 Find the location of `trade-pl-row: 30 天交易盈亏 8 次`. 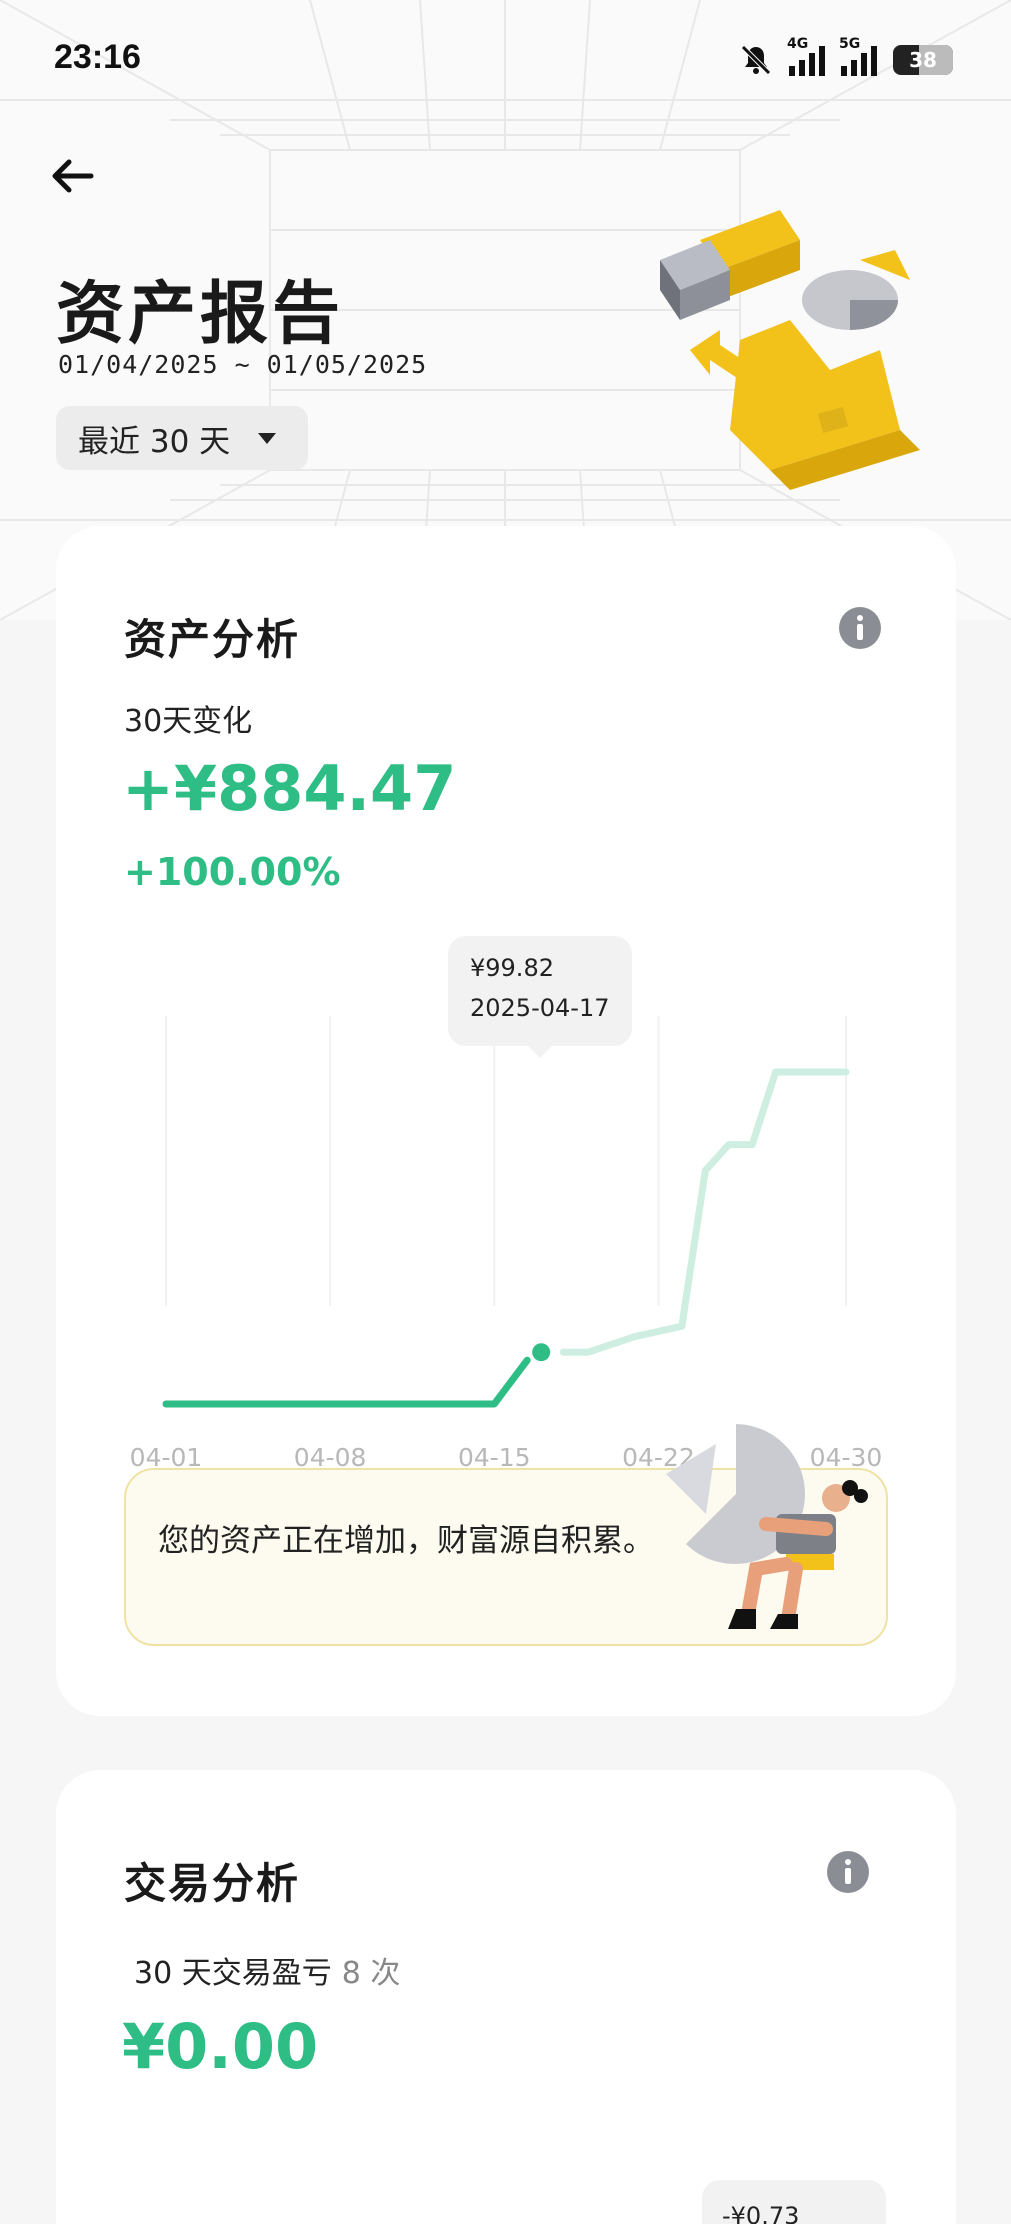

trade-pl-row: 30 天交易盈亏 8 次 is located at coordinates (267, 1970).